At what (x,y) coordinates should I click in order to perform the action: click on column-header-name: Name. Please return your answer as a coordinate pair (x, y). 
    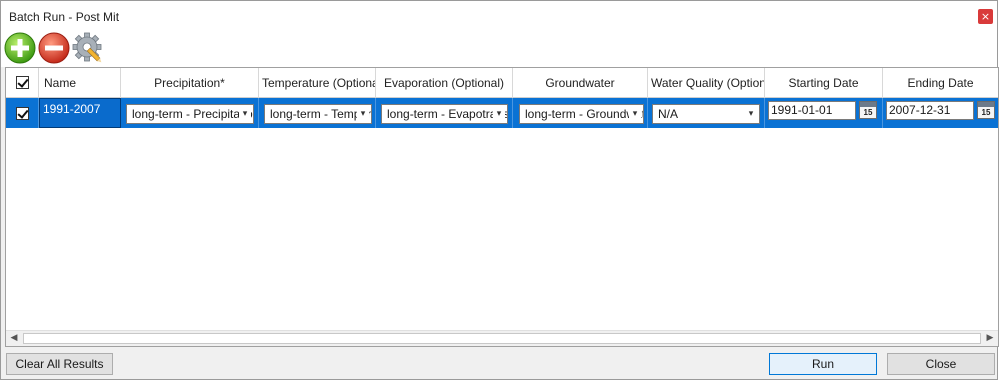
    Looking at the image, I should click on (80, 83).